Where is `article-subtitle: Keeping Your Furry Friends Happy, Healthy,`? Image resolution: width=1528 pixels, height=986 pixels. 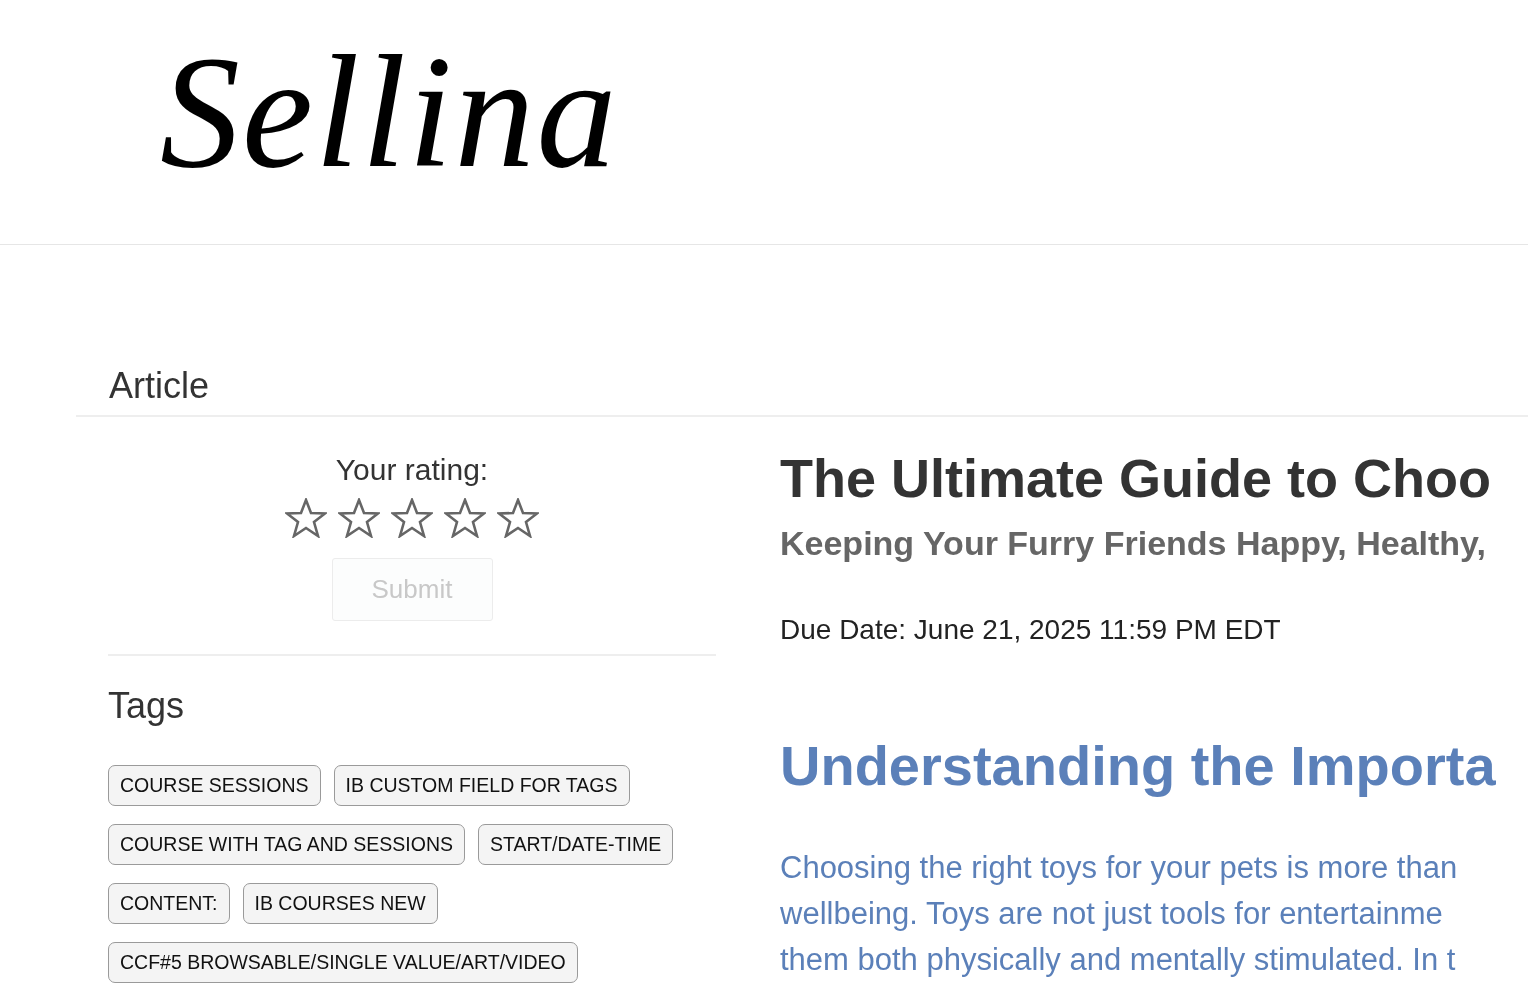 article-subtitle: Keeping Your Furry Friends Happy, Healthy, is located at coordinates (1133, 543).